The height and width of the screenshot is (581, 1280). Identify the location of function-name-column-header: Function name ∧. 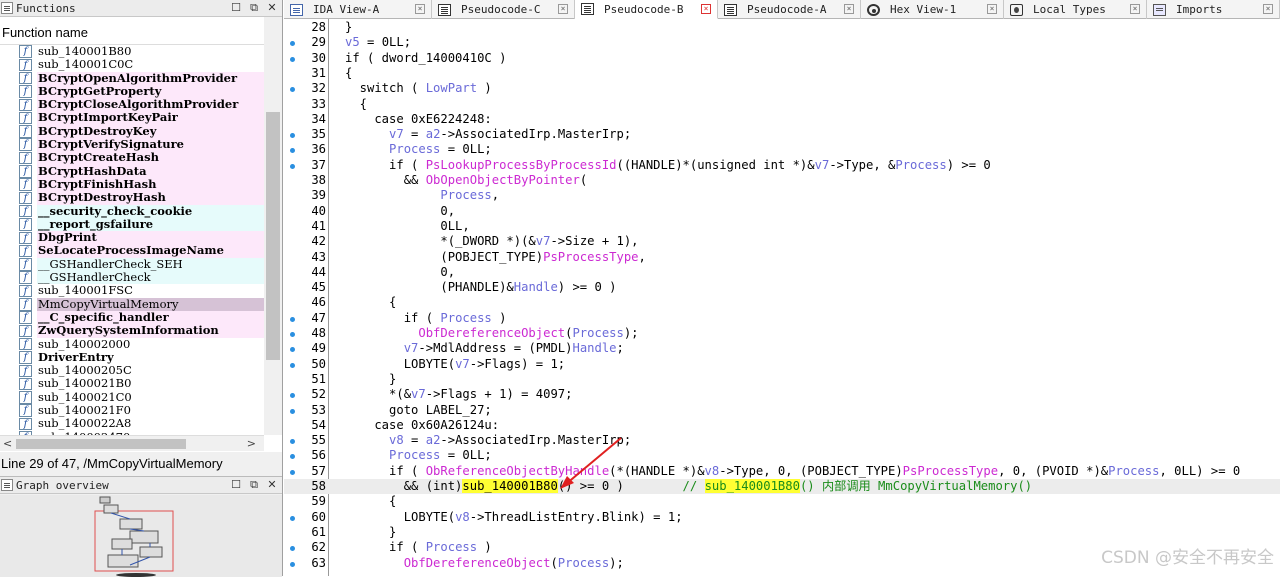
(141, 31).